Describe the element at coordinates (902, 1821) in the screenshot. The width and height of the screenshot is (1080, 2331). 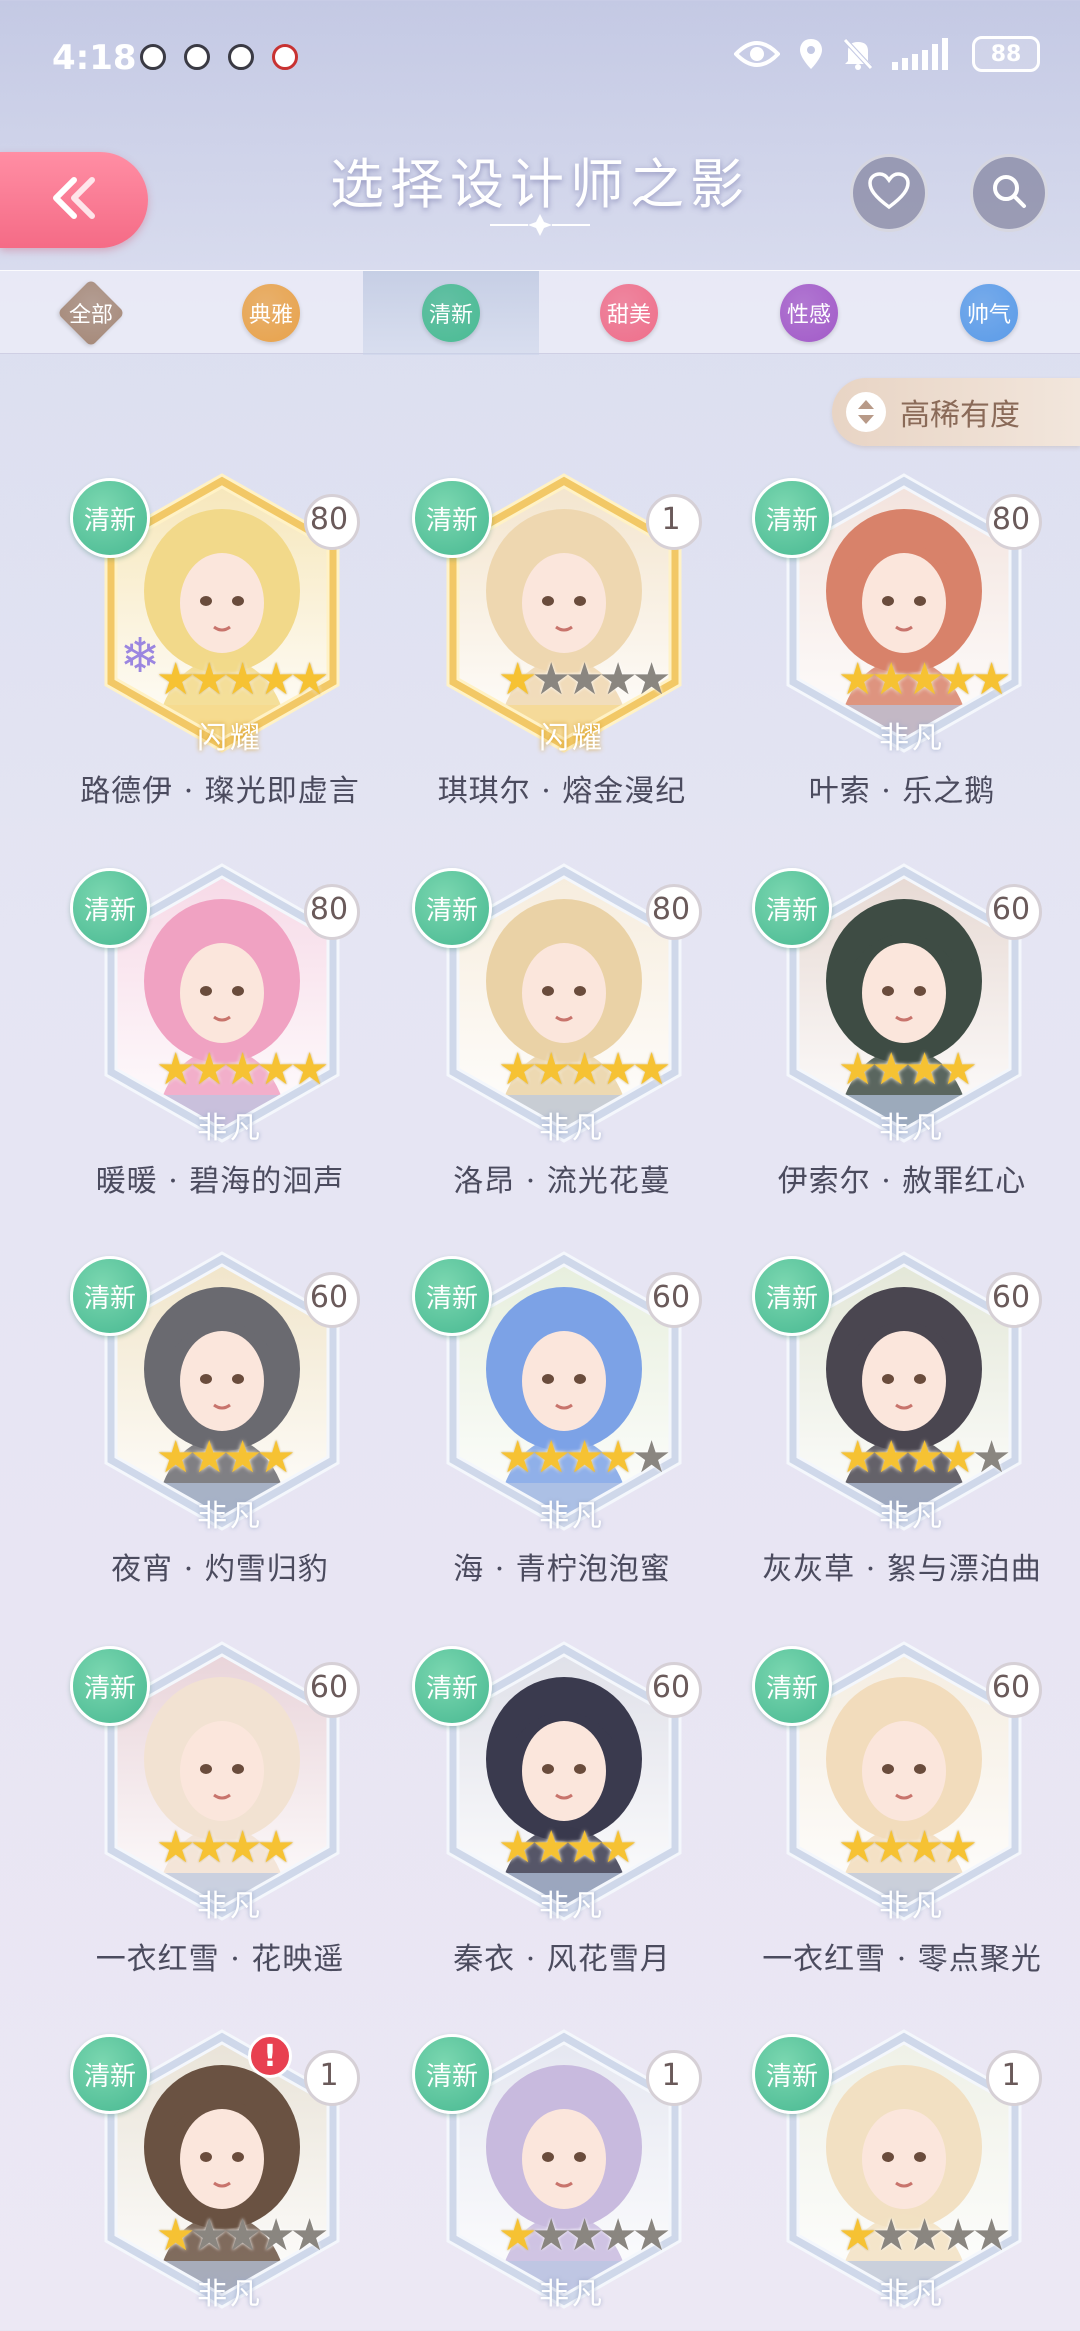
I see `designer-card: 非凡 ★ ★ ★ ★ 清新 60 一衣红雪 · 零点聚光` at that location.